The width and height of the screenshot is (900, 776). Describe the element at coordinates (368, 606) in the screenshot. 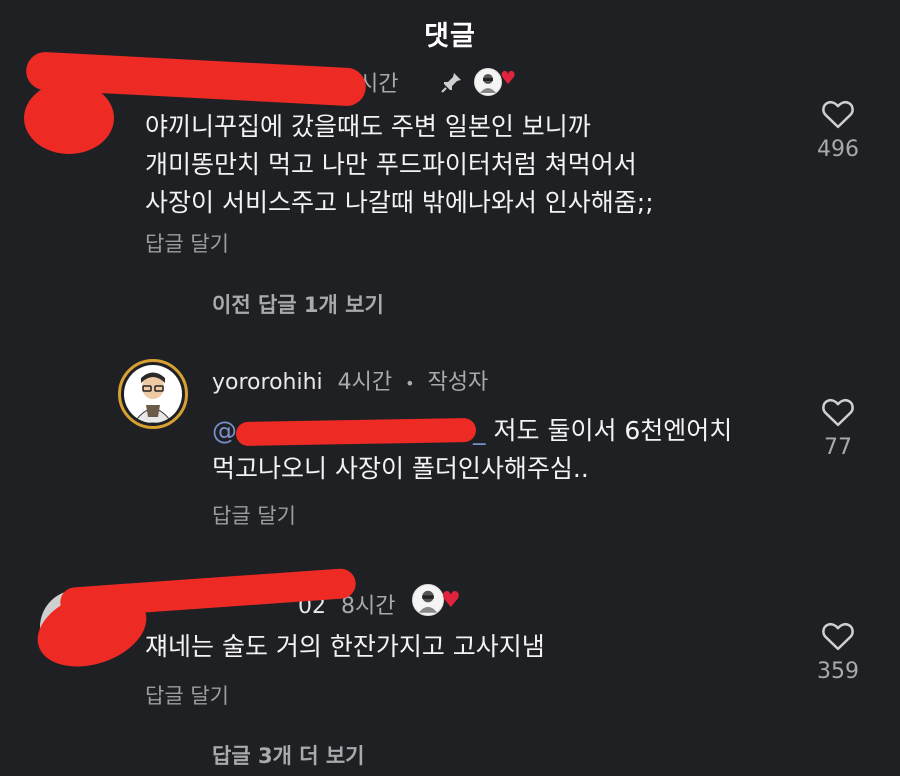

I see `comment-time: 8시간` at that location.